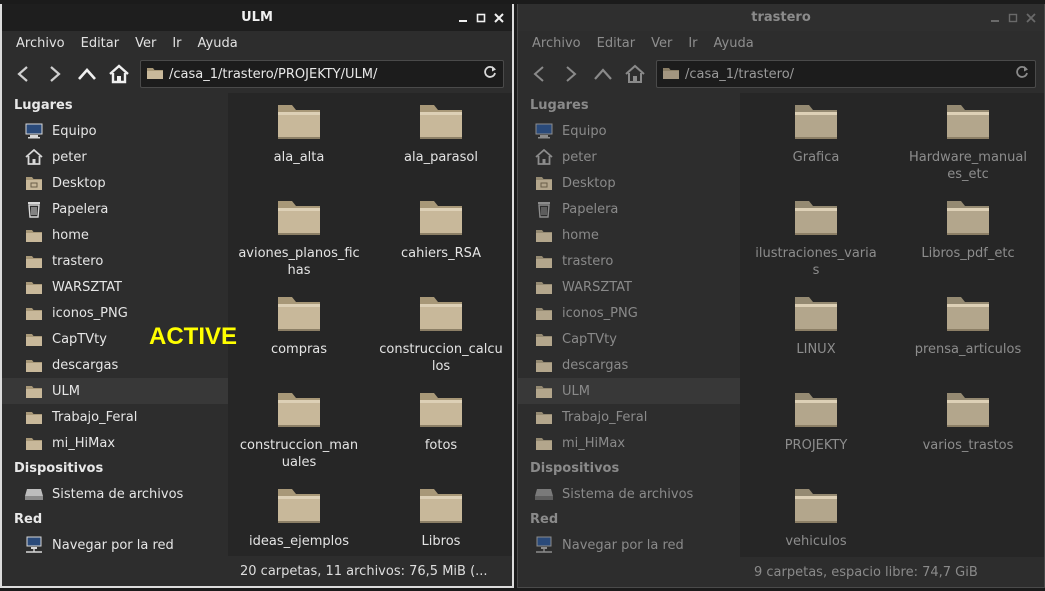 The width and height of the screenshot is (1045, 591). Describe the element at coordinates (544, 519) in the screenshot. I see `network-header: Red` at that location.